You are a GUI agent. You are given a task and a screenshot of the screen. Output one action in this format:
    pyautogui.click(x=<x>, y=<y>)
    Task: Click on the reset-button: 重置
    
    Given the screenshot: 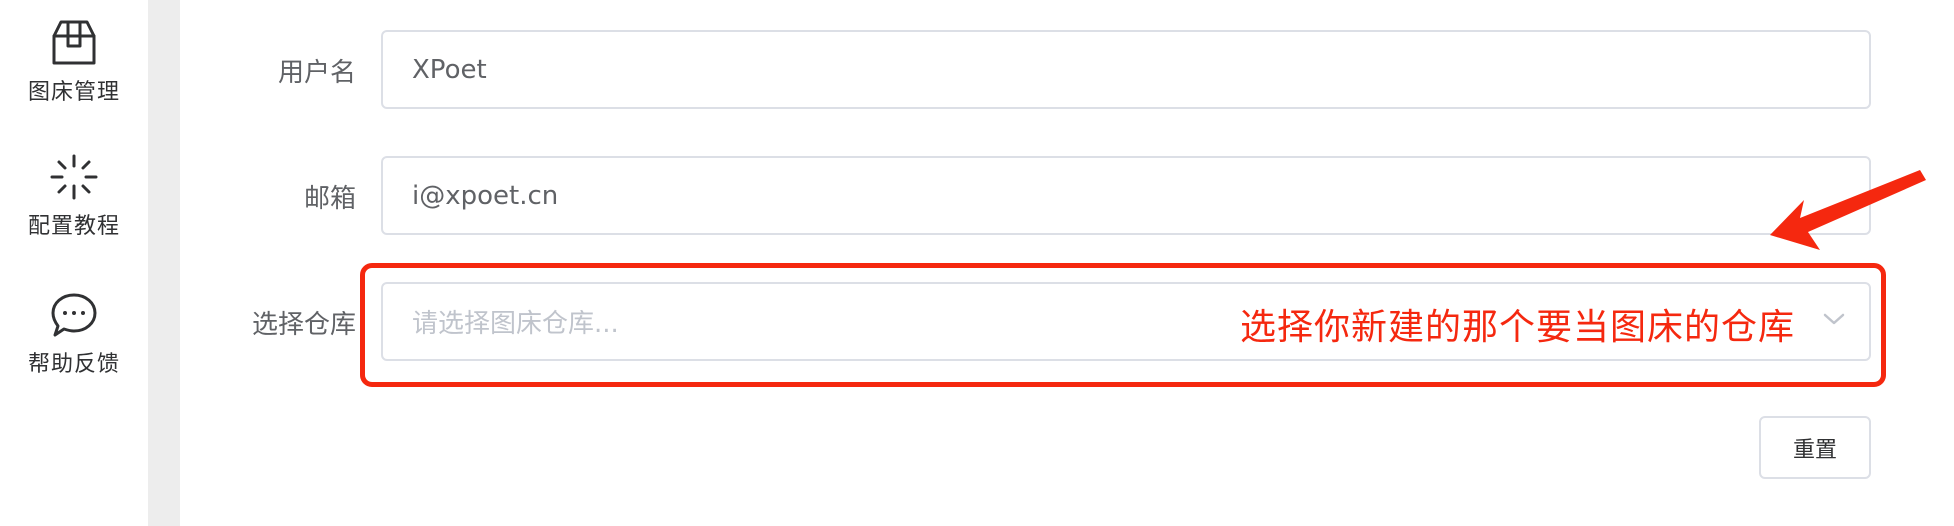 What is the action you would take?
    pyautogui.click(x=1815, y=447)
    